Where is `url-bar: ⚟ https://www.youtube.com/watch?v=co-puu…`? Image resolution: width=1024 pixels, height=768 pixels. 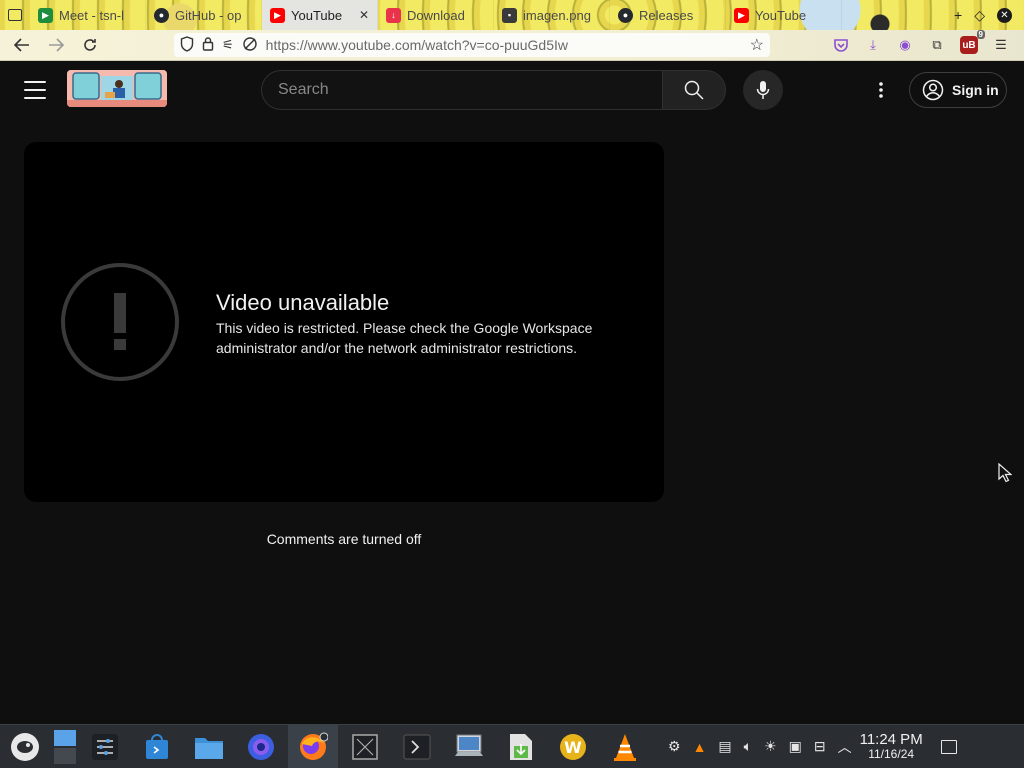 url-bar: ⚟ https://www.youtube.com/watch?v=co-puu… is located at coordinates (472, 45).